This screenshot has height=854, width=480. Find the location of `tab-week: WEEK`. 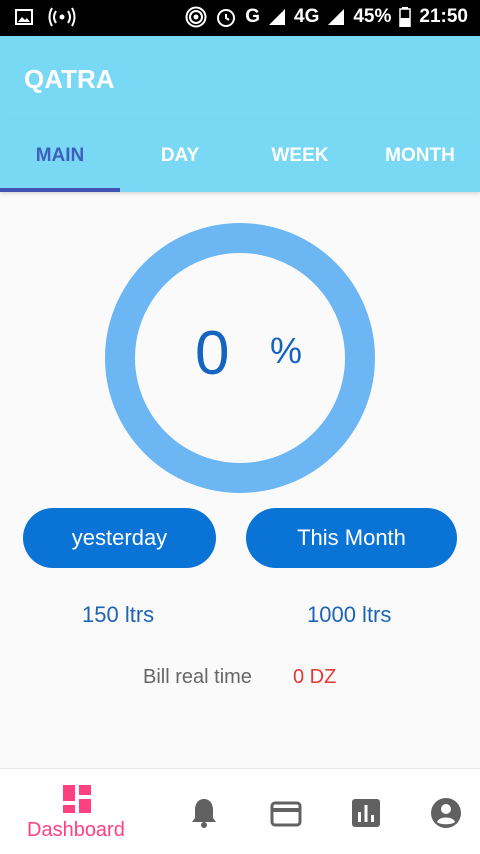

tab-week: WEEK is located at coordinates (300, 156).